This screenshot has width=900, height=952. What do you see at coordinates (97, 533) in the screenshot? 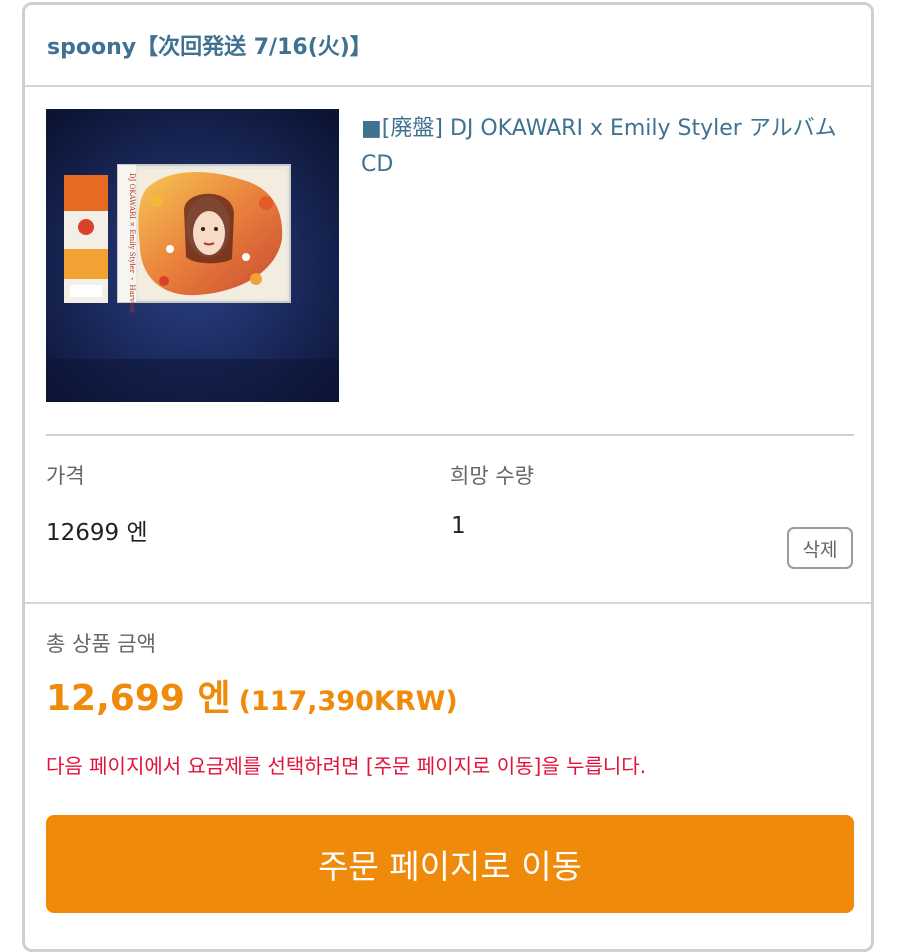
I see `price-value: 12699 엔` at bounding box center [97, 533].